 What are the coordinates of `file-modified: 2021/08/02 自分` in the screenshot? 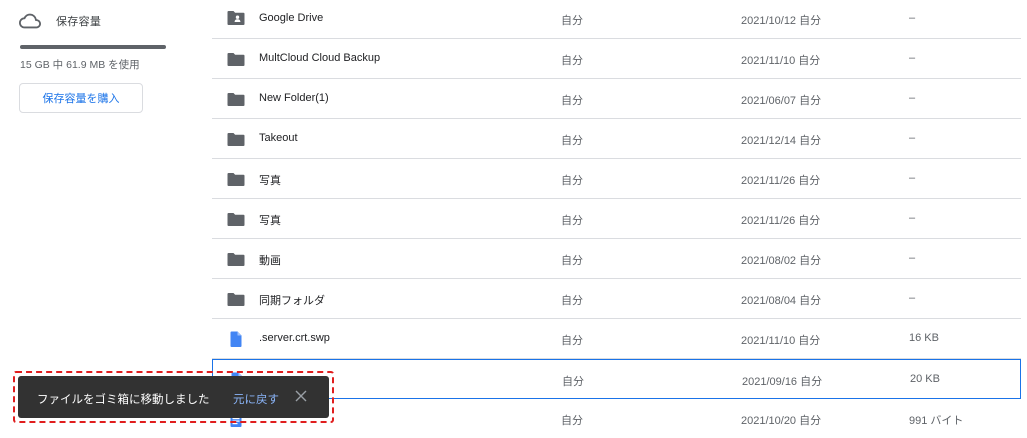 It's located at (781, 261).